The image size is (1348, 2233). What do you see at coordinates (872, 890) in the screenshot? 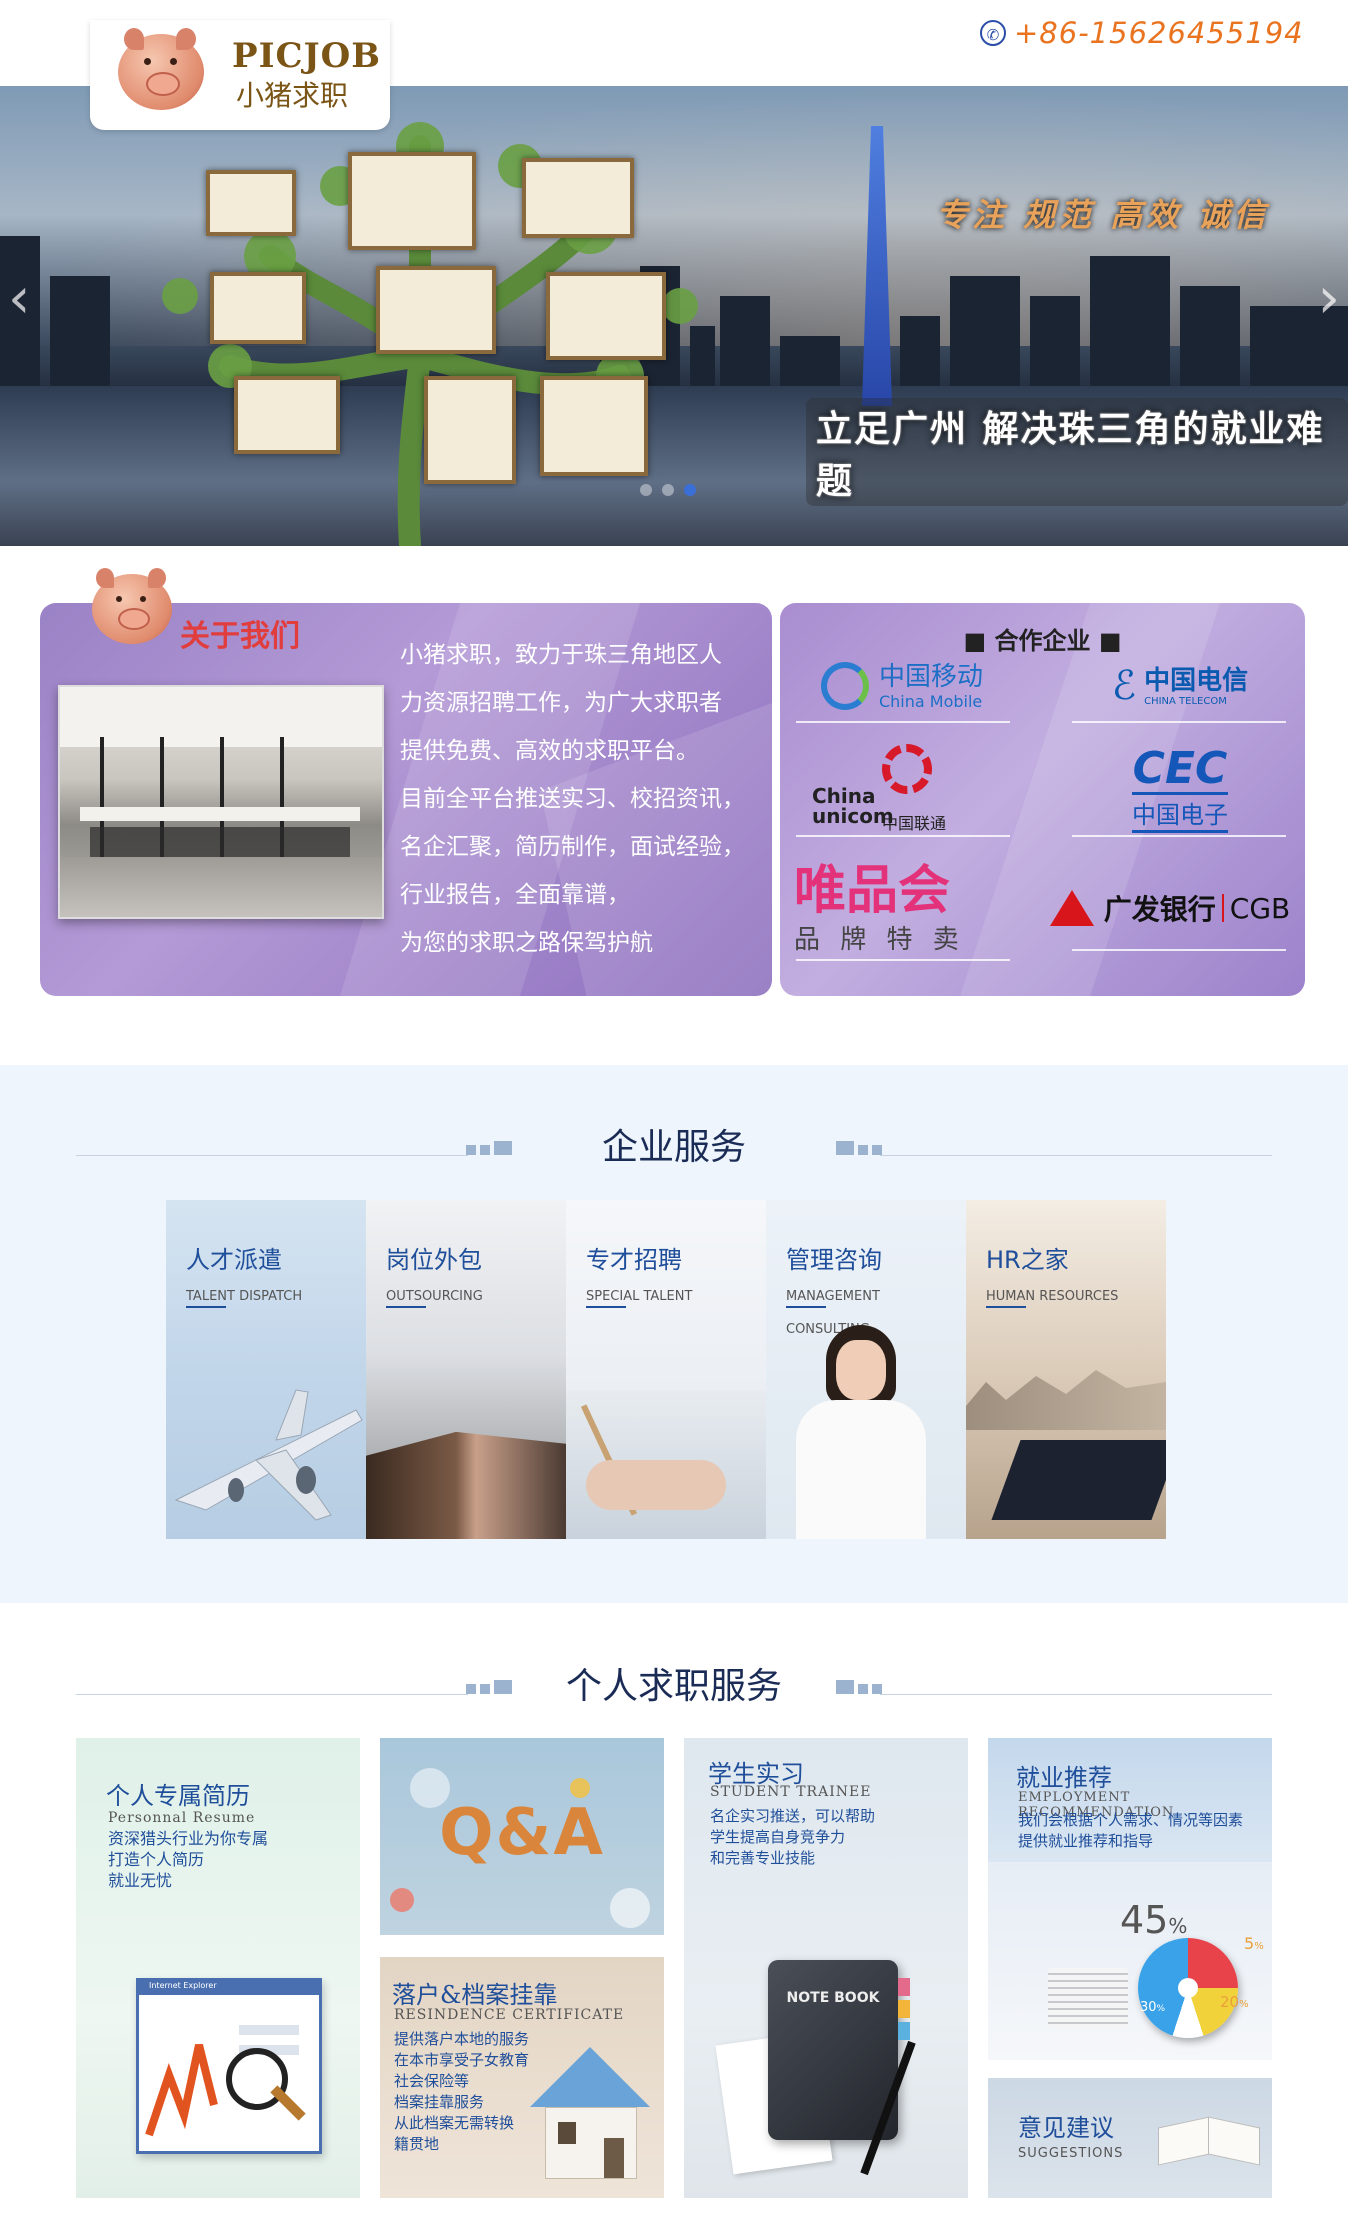
I see `vipshop-name: 唯品会` at bounding box center [872, 890].